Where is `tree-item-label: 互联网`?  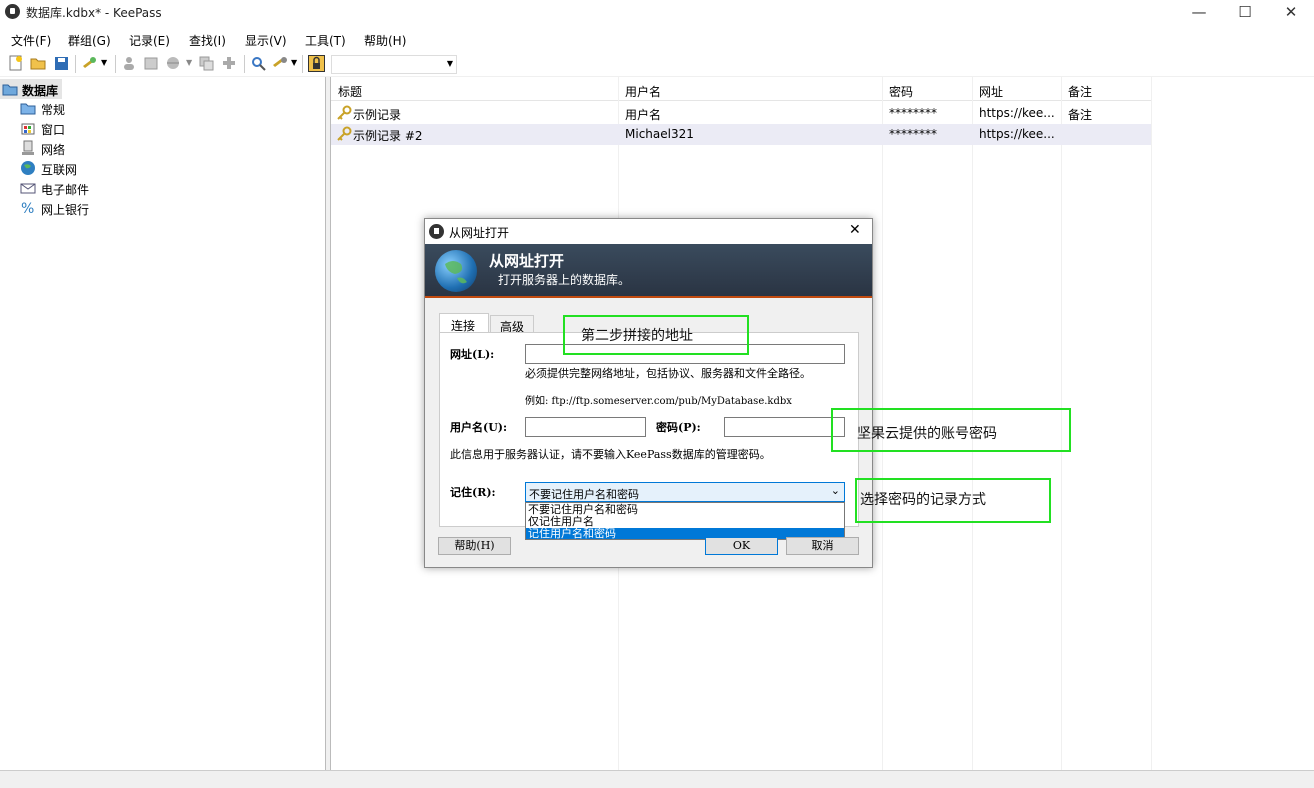
tree-item-label: 互联网 is located at coordinates (59, 170).